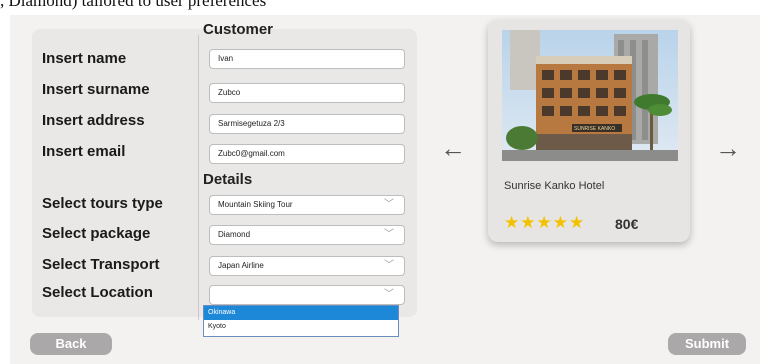  Describe the element at coordinates (96, 89) in the screenshot. I see `surname-label: Insert surname` at that location.